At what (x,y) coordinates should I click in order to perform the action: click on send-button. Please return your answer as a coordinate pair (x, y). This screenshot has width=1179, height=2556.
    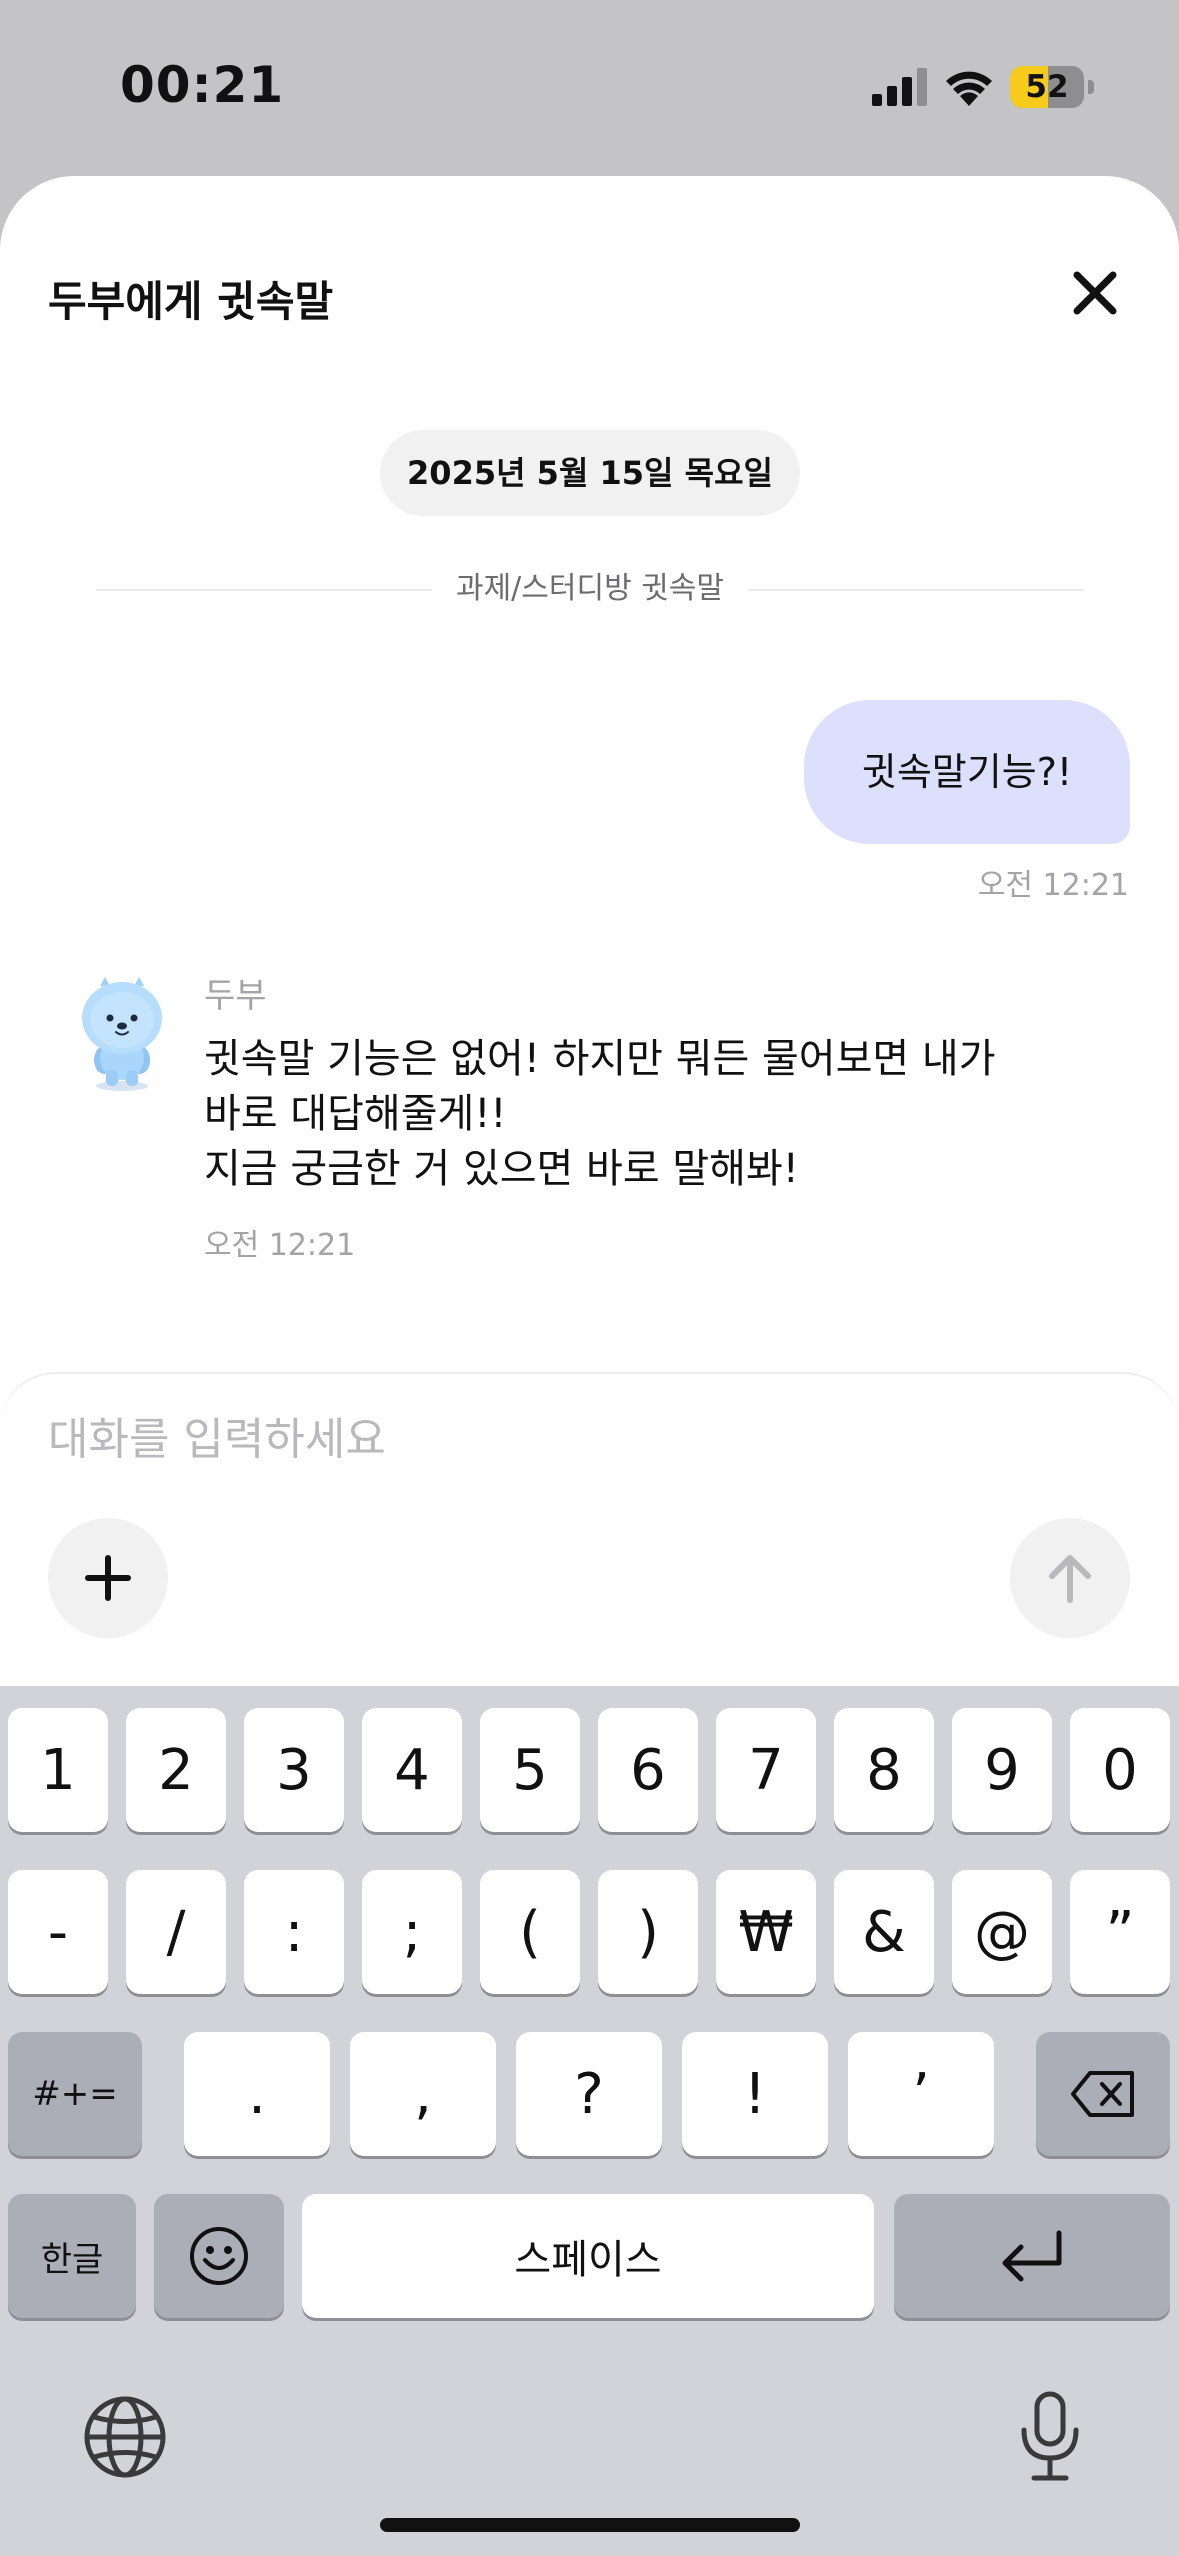
    Looking at the image, I should click on (1070, 1578).